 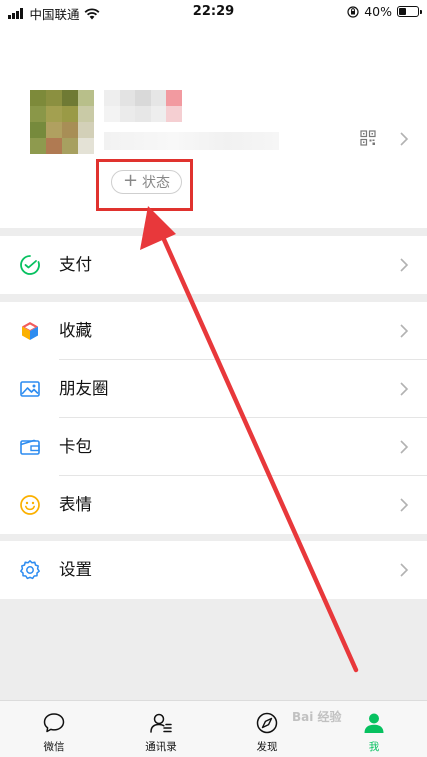 I want to click on watermark: Bai 经验, so click(x=317, y=717).